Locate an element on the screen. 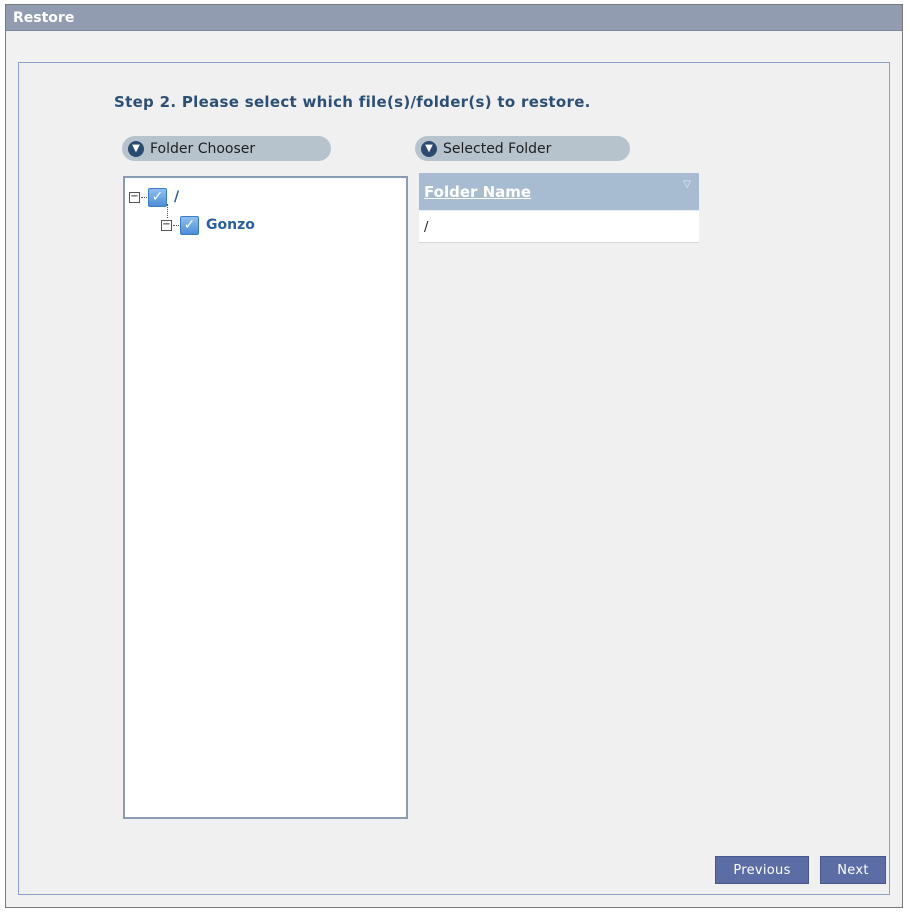  tree-node-gonzo: − ✓ Gonzo is located at coordinates (208, 225).